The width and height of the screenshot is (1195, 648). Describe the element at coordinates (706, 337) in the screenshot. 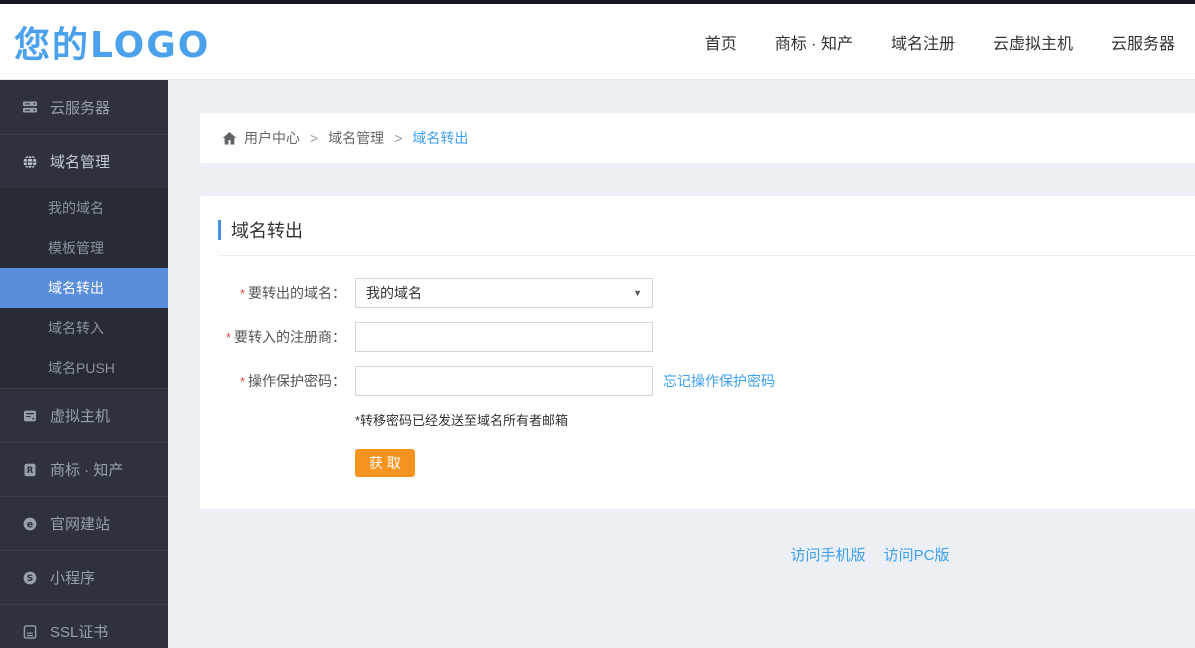

I see `form-row-registrar: * 要转入的注册商：` at that location.